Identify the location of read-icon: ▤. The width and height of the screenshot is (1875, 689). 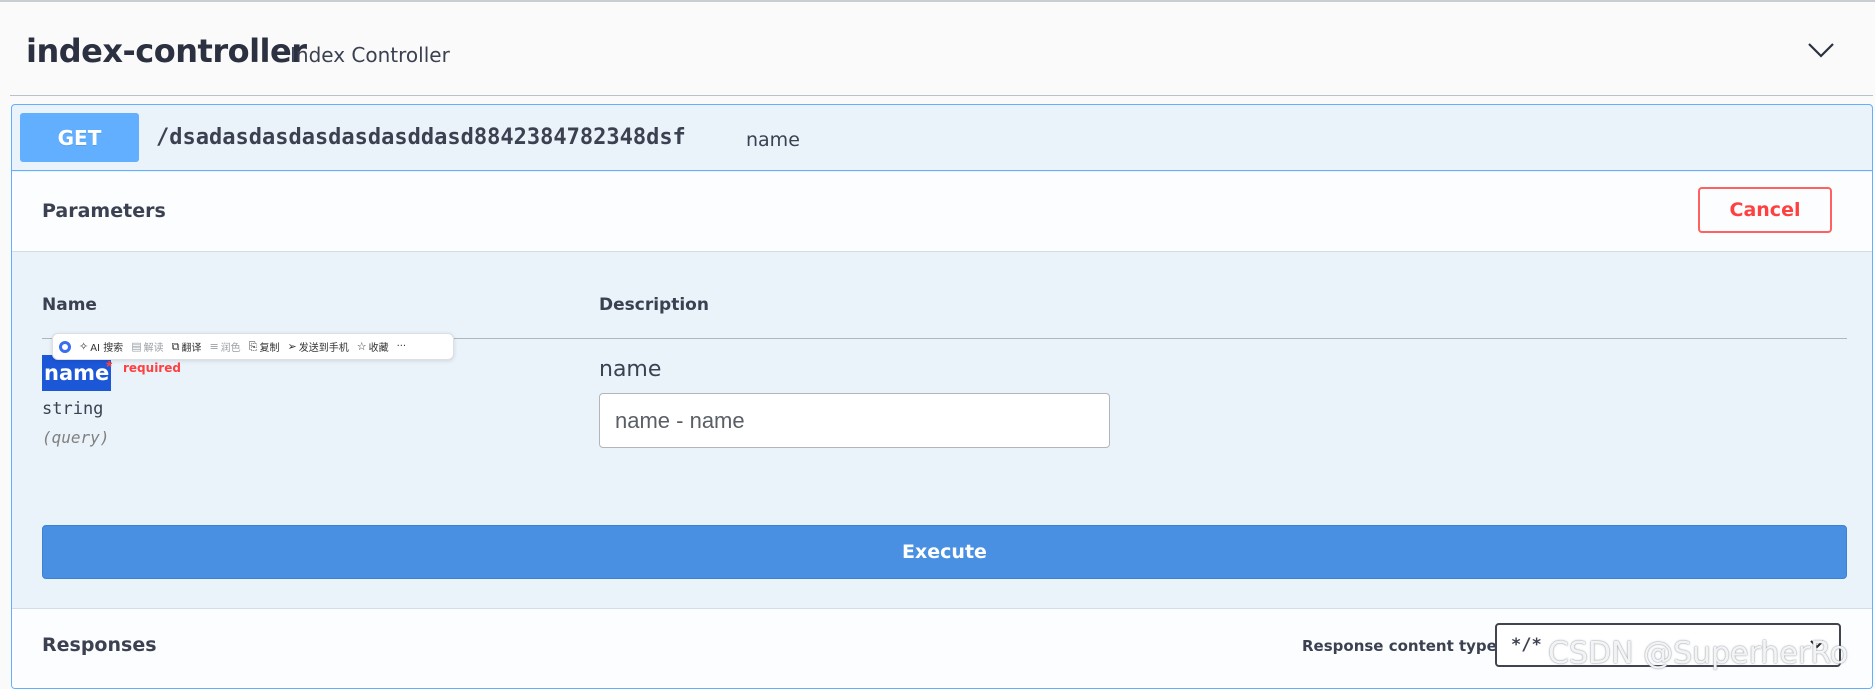
(136, 346).